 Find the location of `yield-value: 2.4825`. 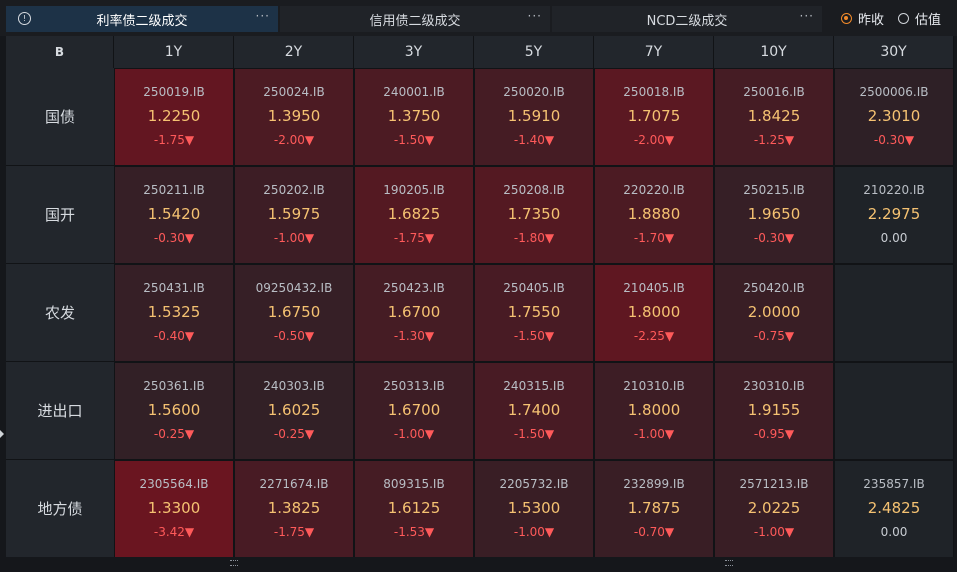

yield-value: 2.4825 is located at coordinates (894, 508).